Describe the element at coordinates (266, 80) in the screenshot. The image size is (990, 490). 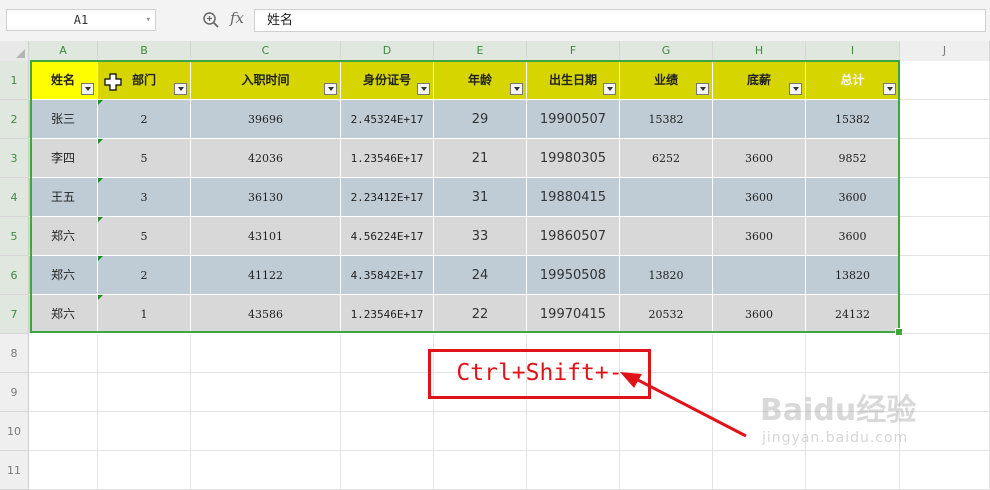
I see `header-cell-hire-date: 入职时间` at that location.